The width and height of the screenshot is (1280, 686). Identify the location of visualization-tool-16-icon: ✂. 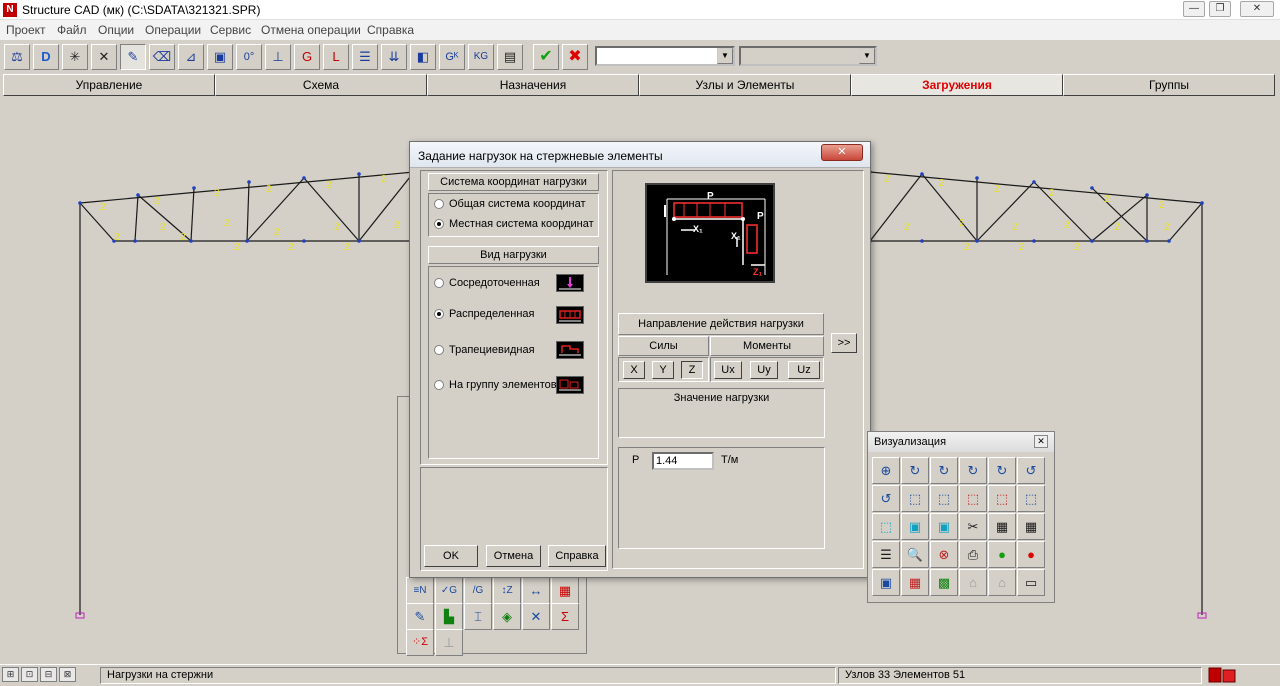
(973, 526).